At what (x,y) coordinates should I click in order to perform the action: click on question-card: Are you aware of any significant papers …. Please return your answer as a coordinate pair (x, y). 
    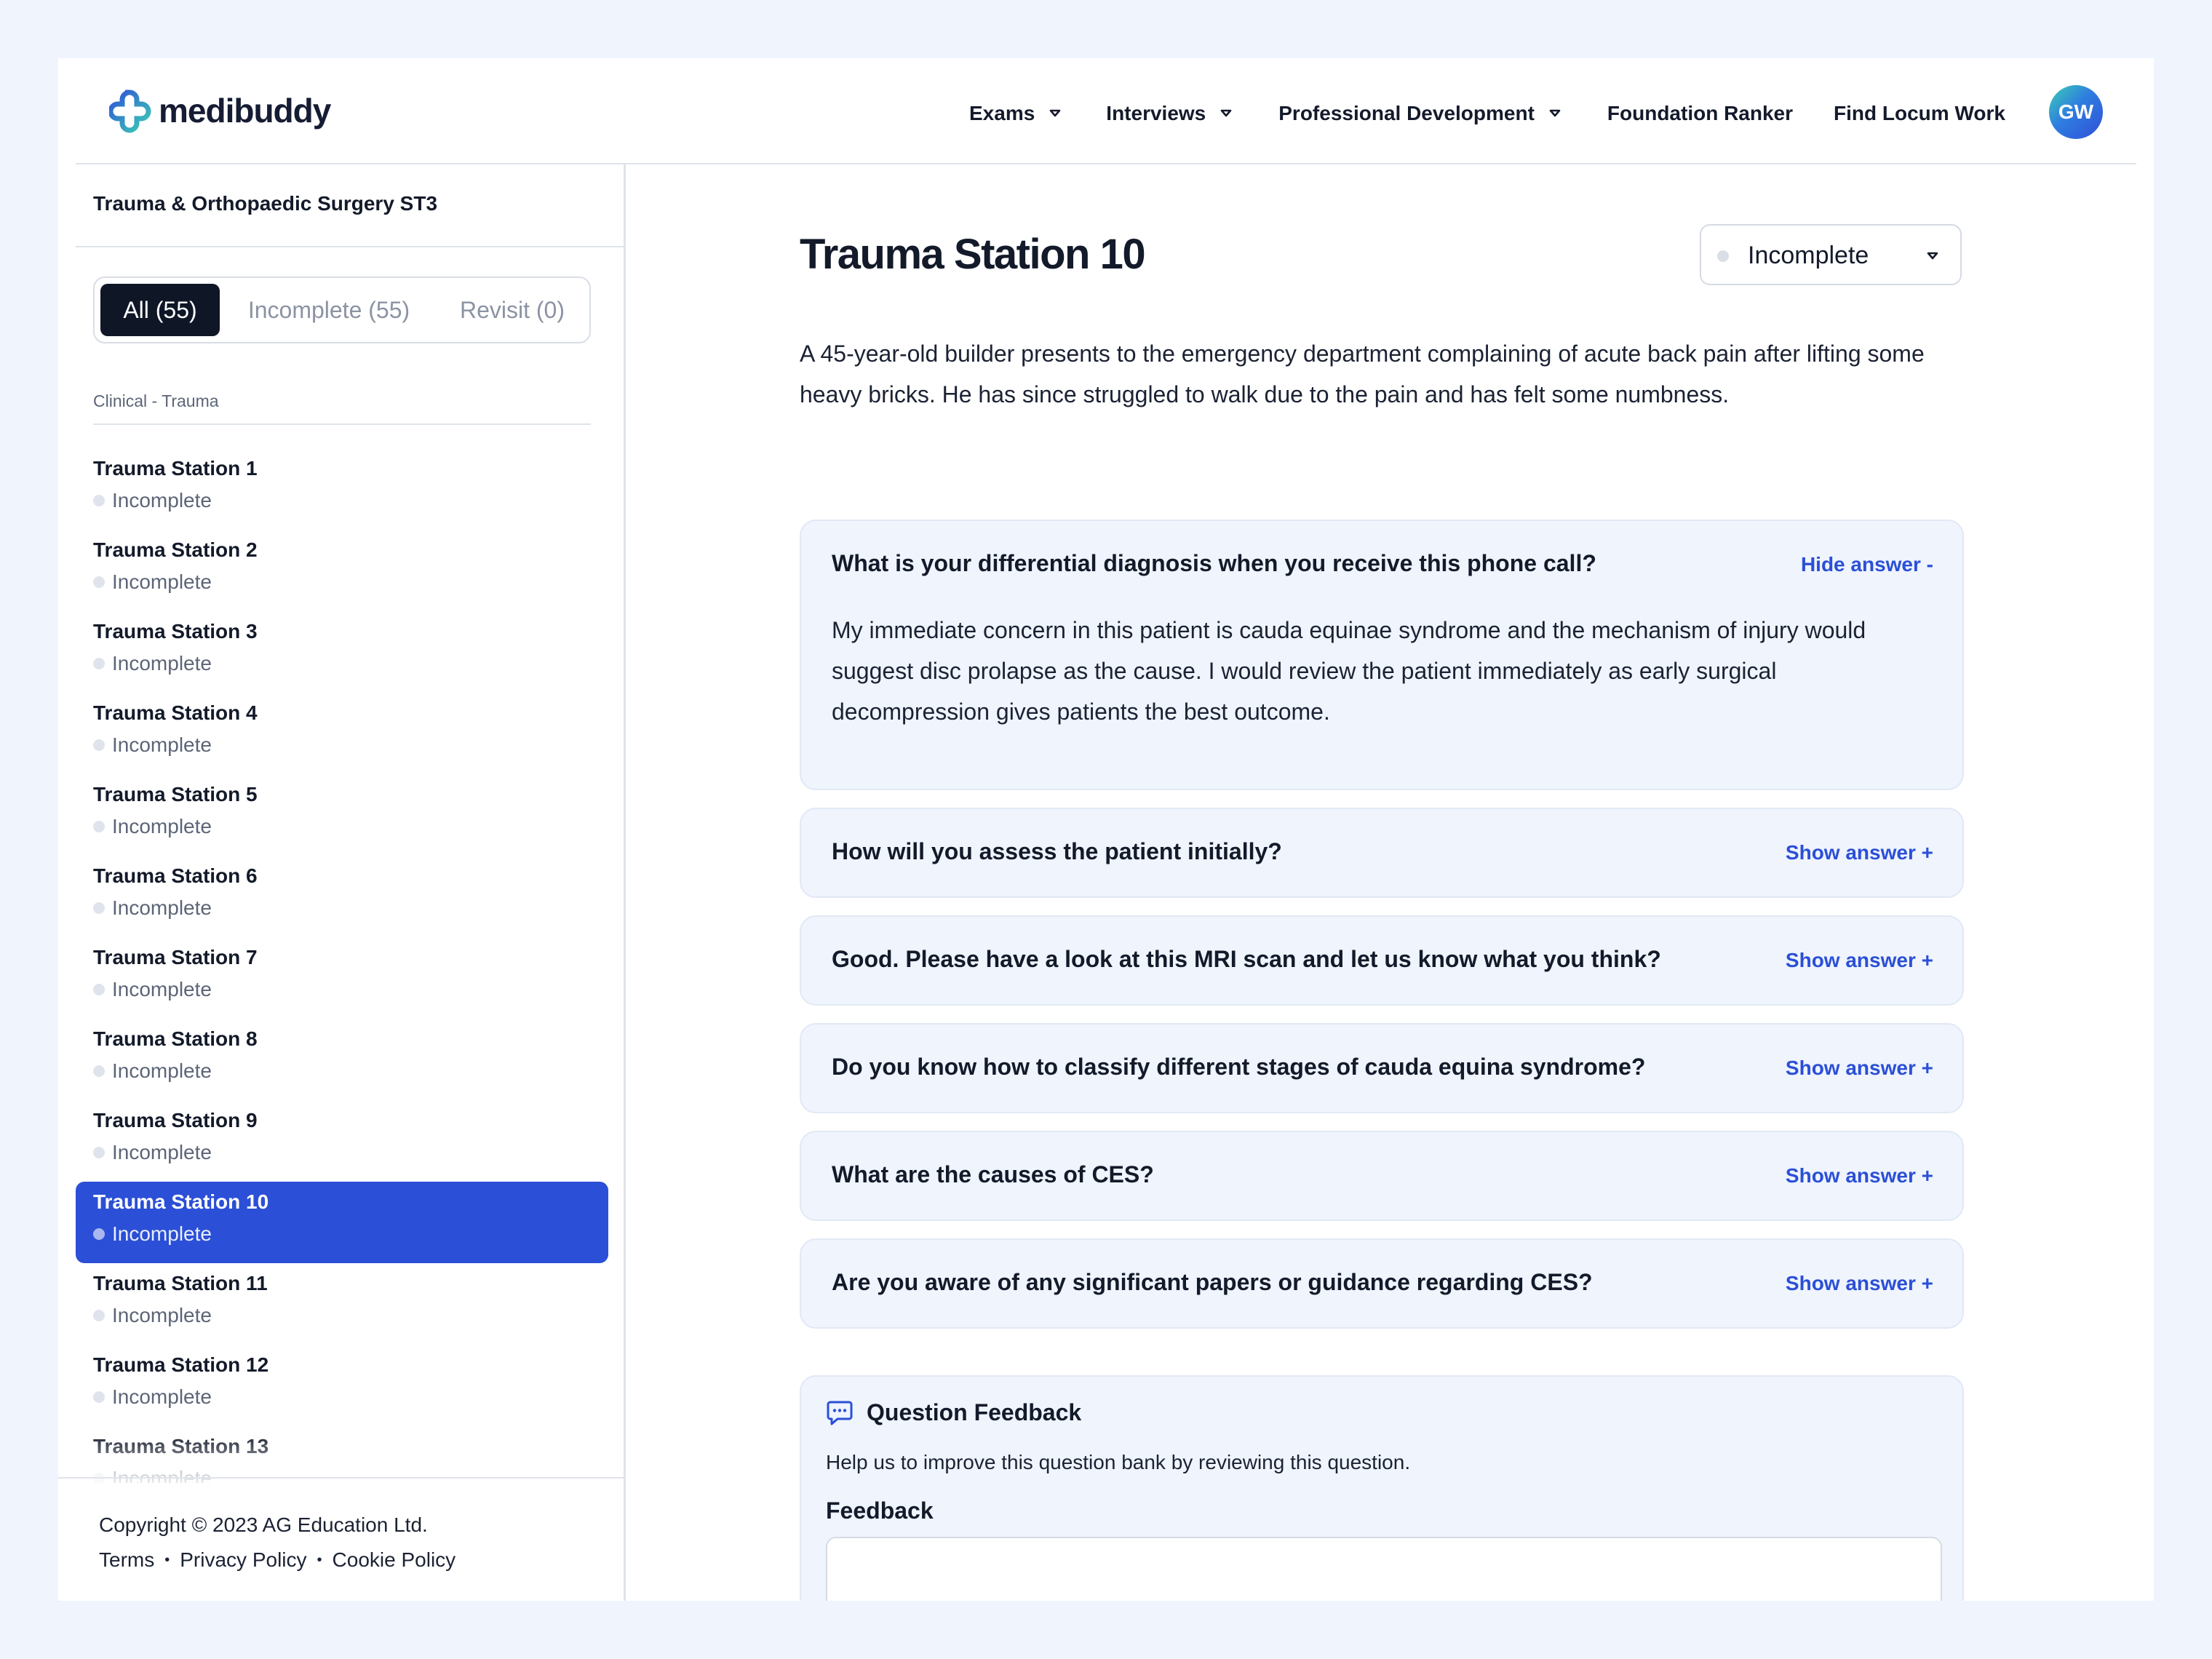
    Looking at the image, I should click on (1382, 1283).